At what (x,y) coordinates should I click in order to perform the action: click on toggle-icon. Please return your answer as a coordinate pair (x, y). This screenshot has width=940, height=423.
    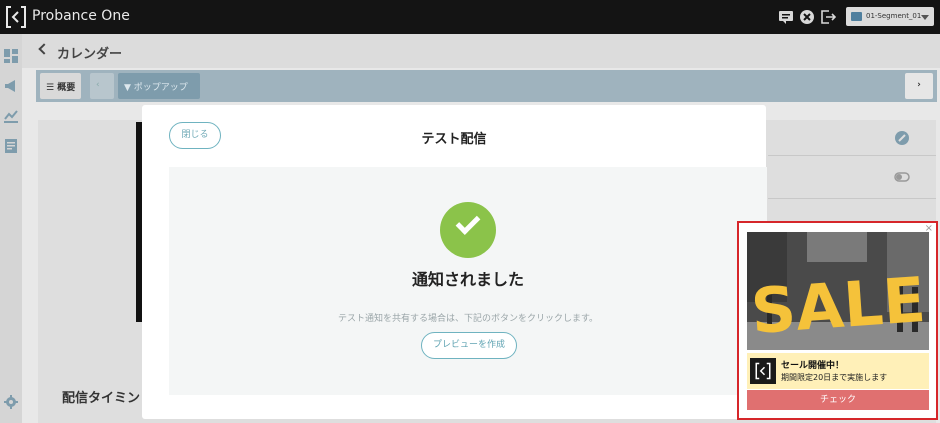
    Looking at the image, I should click on (902, 177).